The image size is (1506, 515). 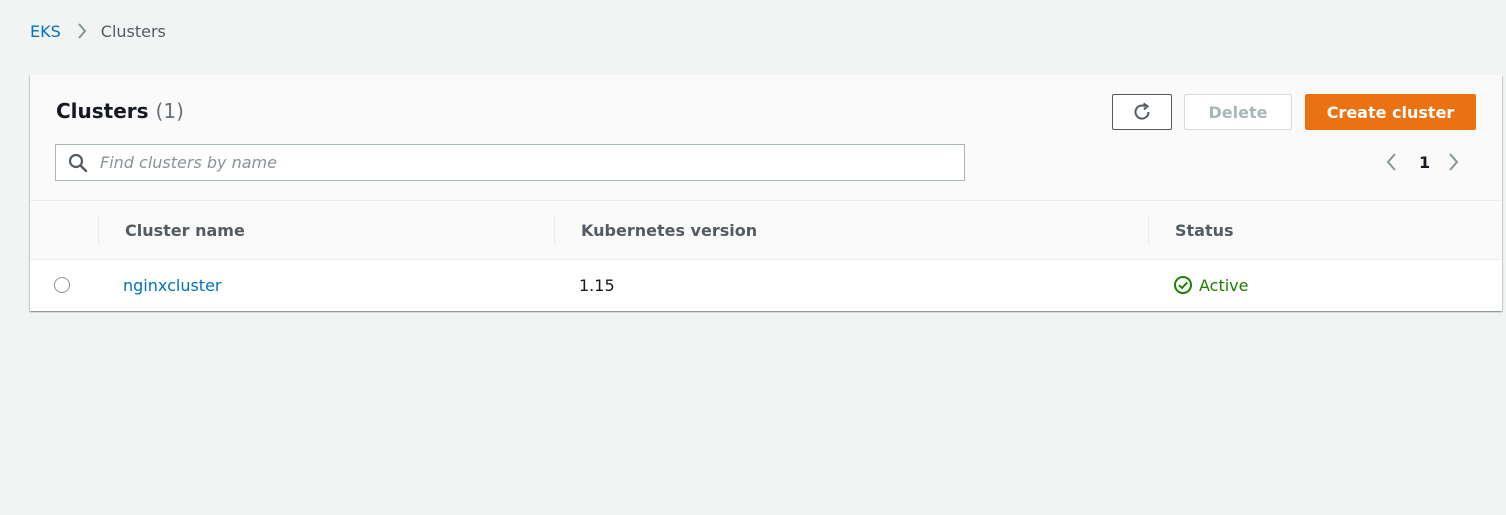 I want to click on column-header-kubernetes-version: Kubernetes version, so click(x=669, y=230).